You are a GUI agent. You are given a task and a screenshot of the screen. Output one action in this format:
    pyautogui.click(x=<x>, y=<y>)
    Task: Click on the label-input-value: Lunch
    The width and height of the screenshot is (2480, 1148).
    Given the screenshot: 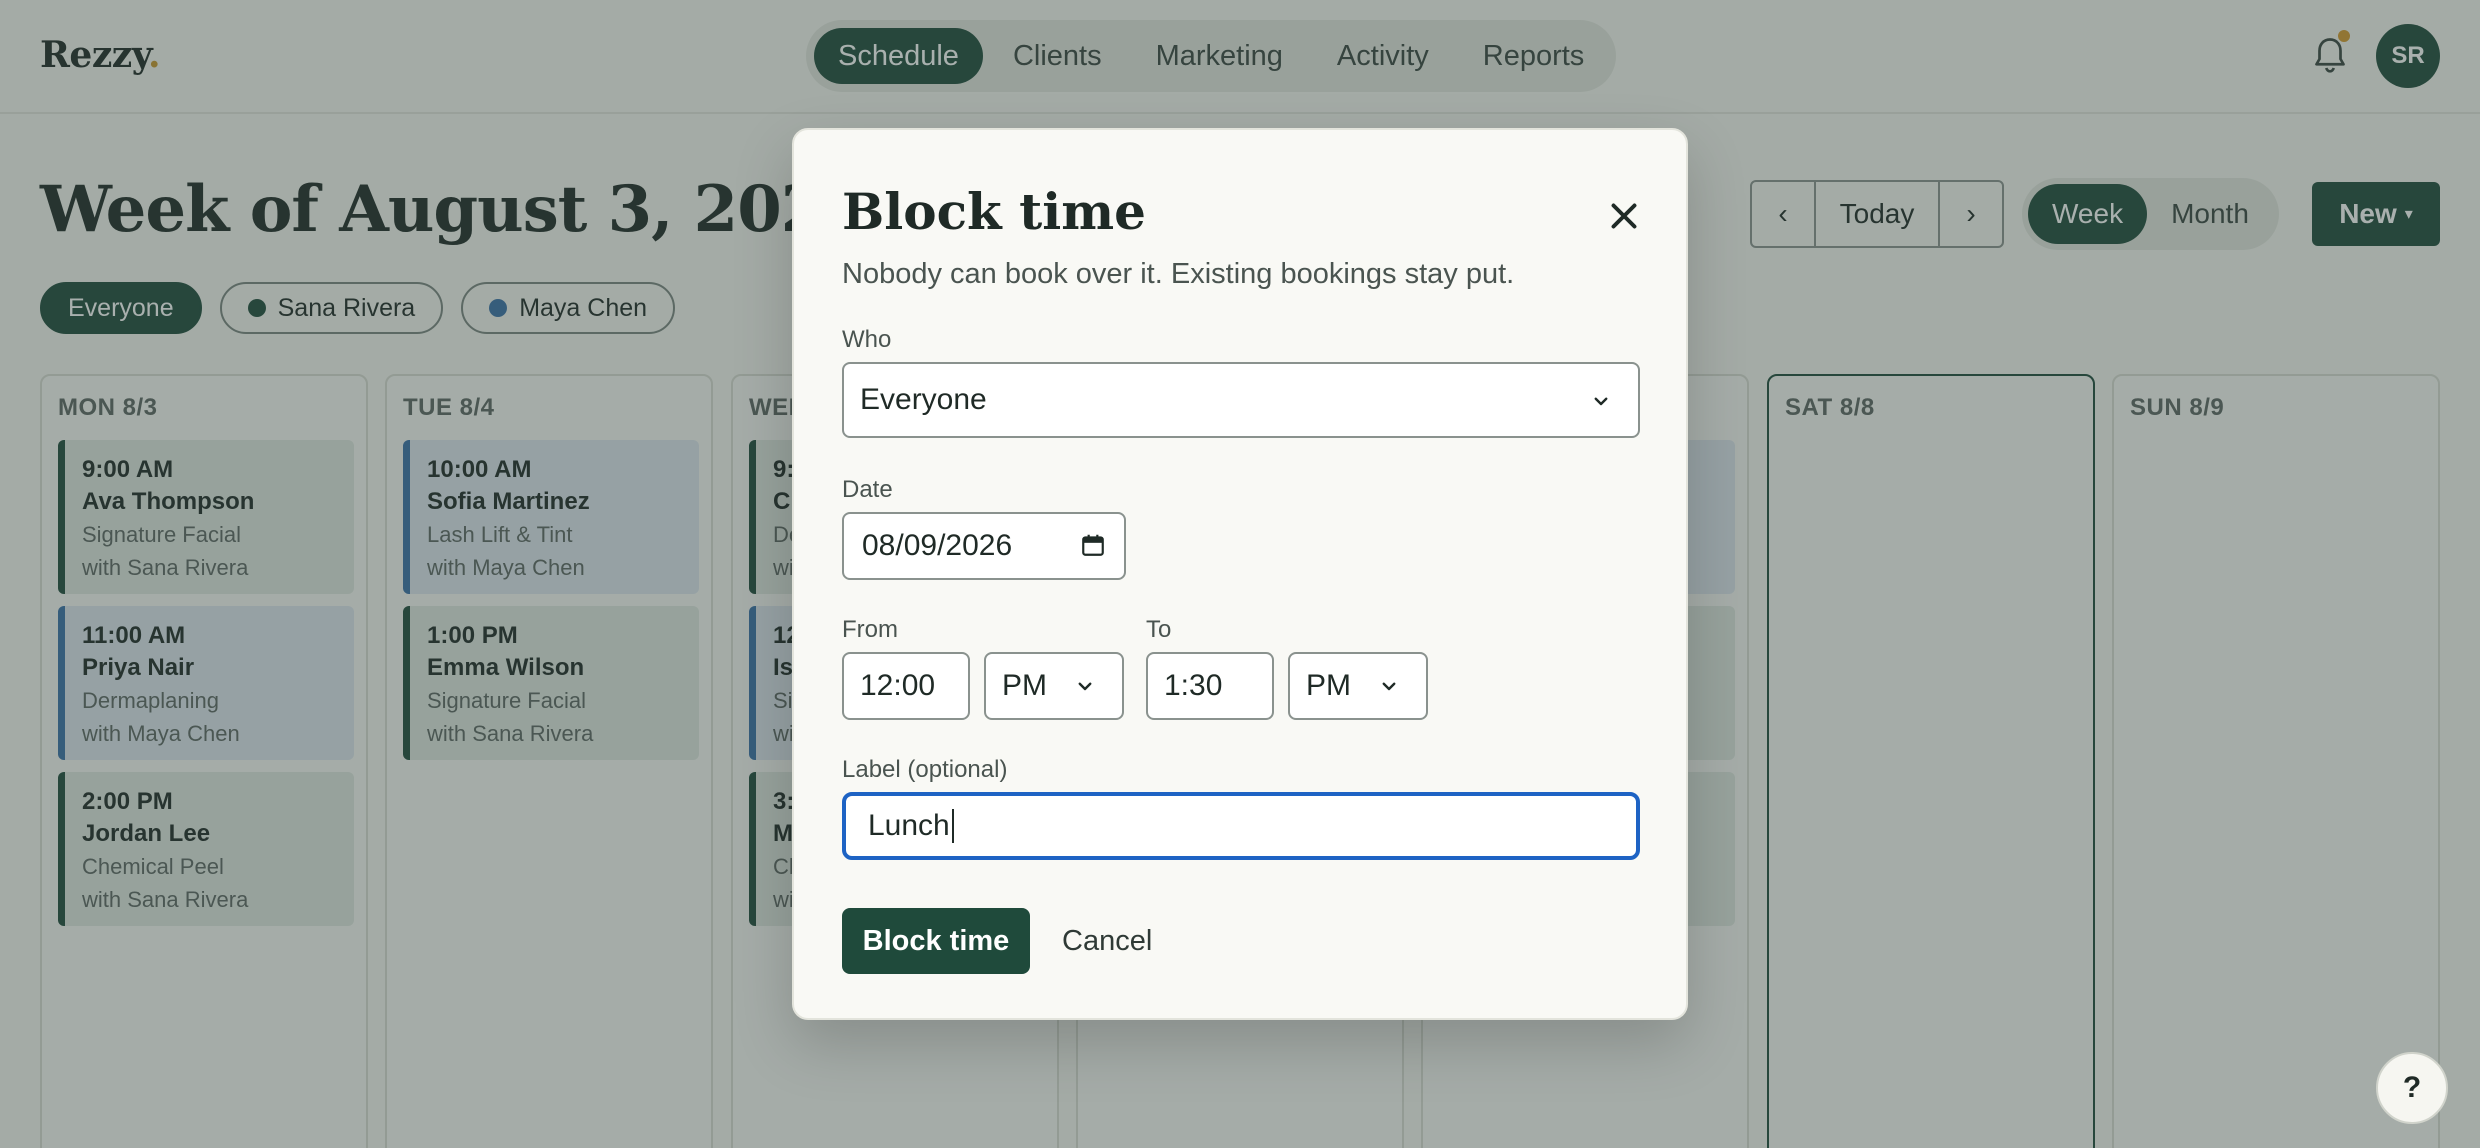 What is the action you would take?
    pyautogui.click(x=909, y=825)
    